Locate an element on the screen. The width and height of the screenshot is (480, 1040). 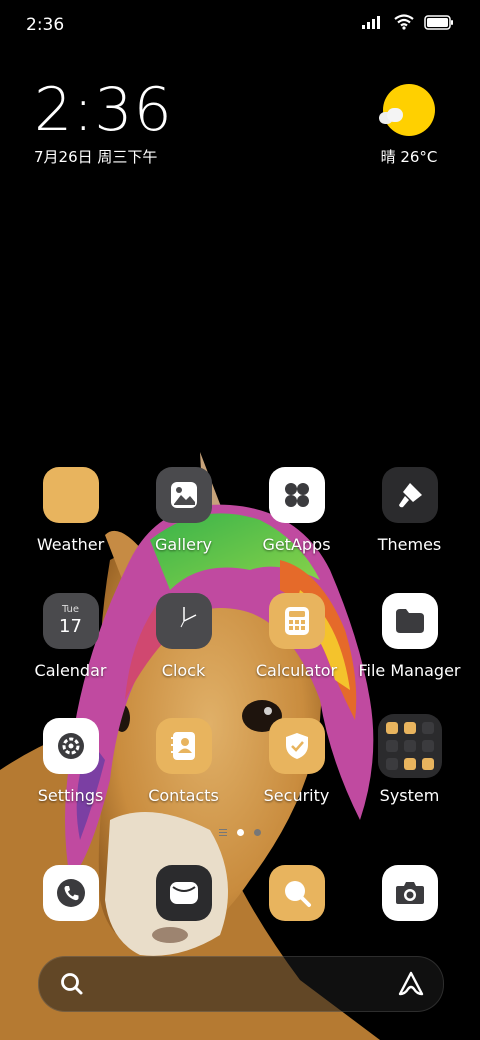
app-label: Gallery is located at coordinates (183, 544).